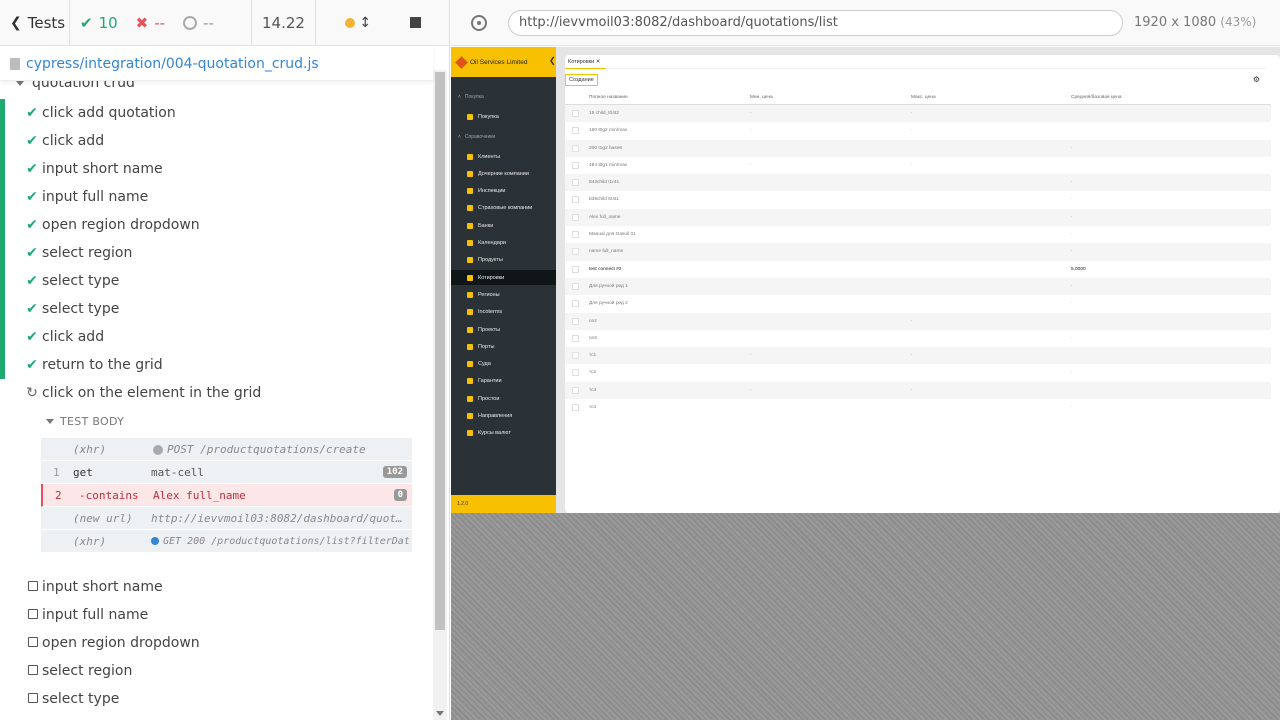 This screenshot has width=1280, height=720. What do you see at coordinates (918, 148) in the screenshot?
I see `grid-row: 200 t1g2 base8 ·` at bounding box center [918, 148].